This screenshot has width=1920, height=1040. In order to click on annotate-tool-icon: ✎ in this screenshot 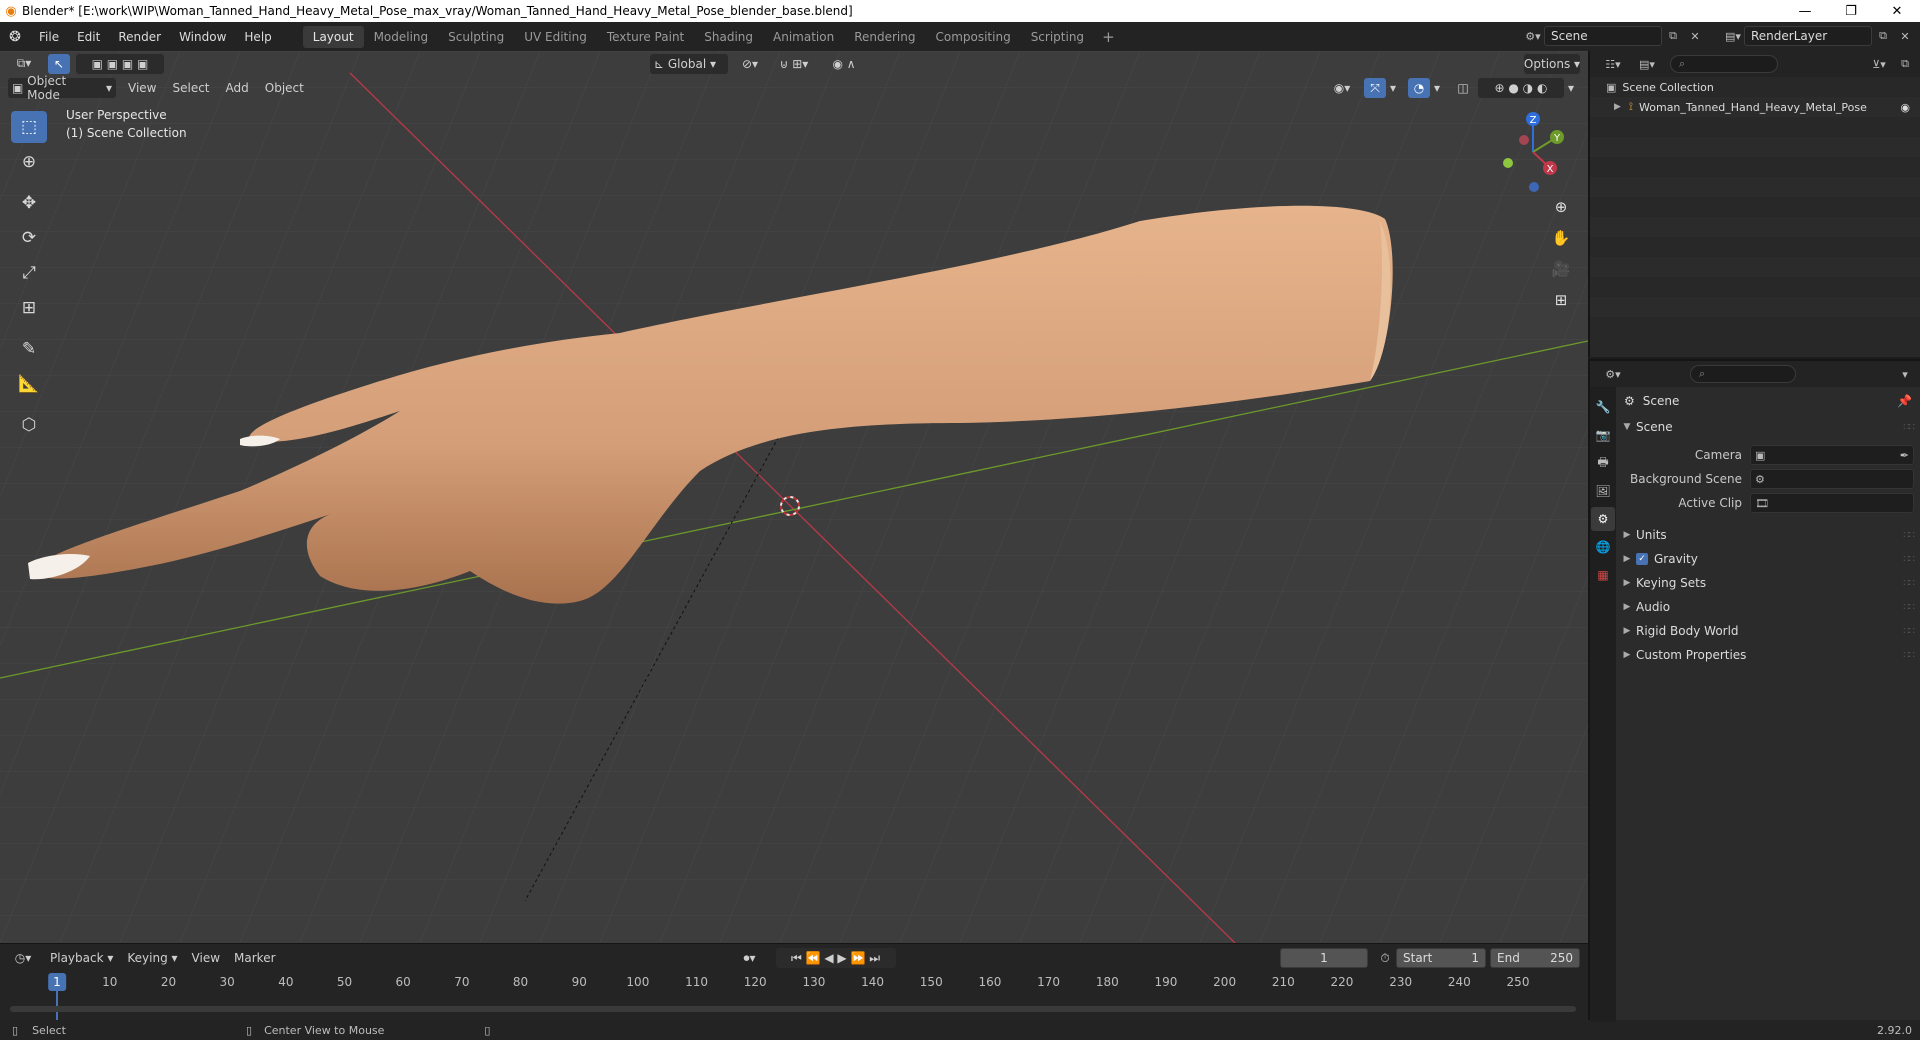, I will do `click(29, 349)`.